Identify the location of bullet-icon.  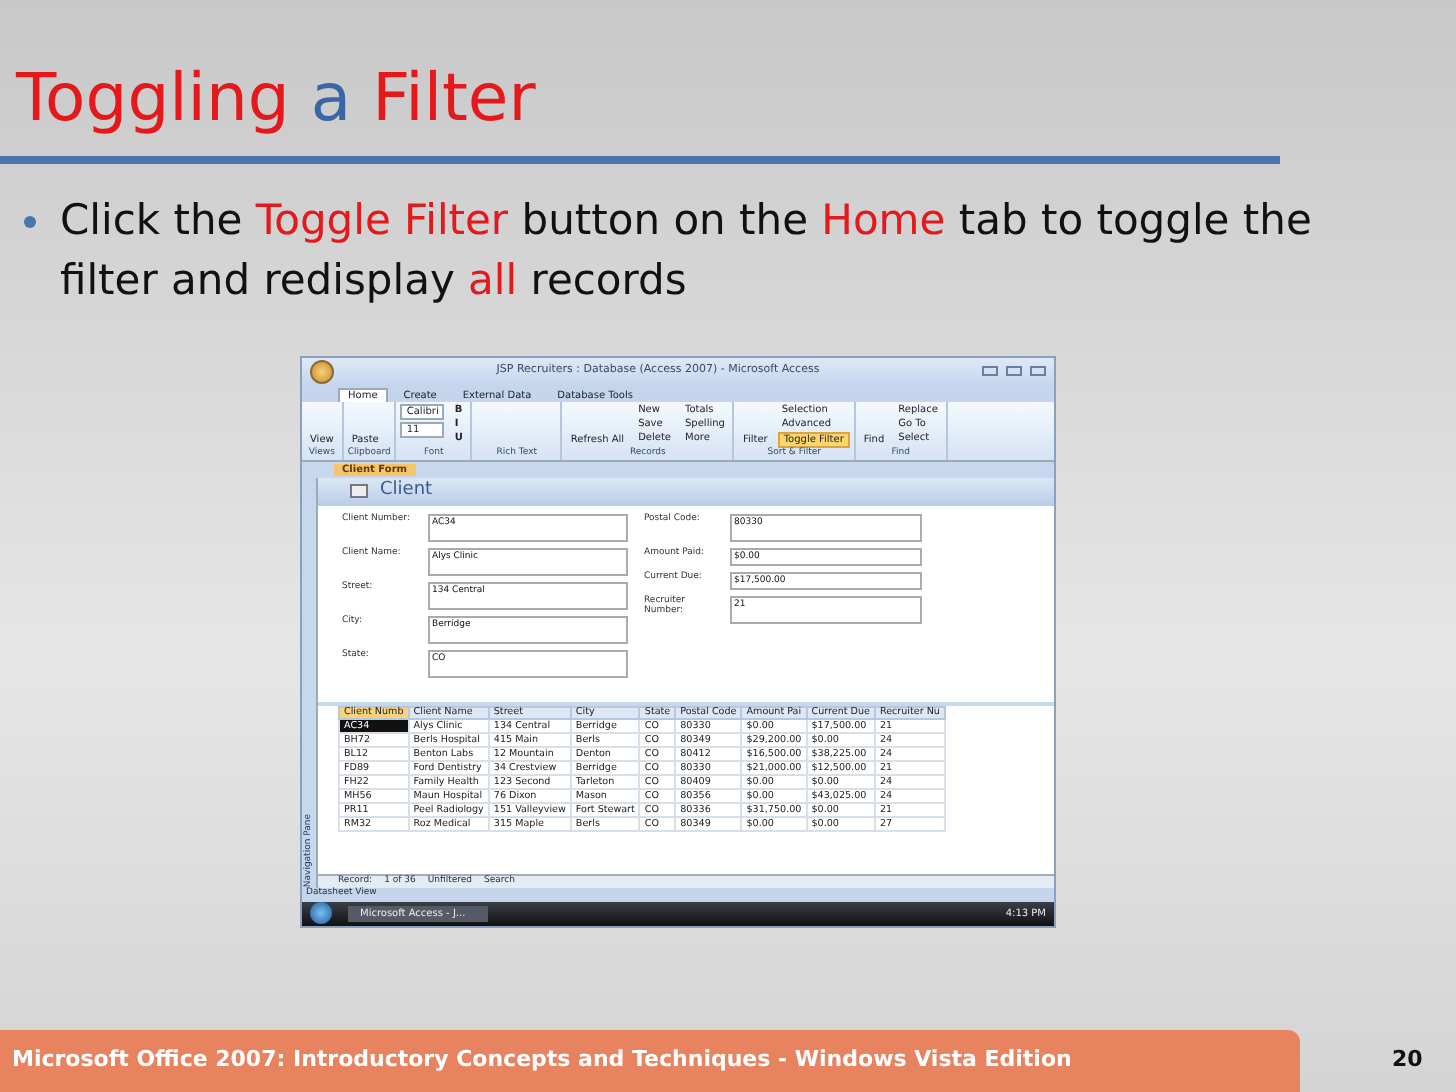
(30, 222).